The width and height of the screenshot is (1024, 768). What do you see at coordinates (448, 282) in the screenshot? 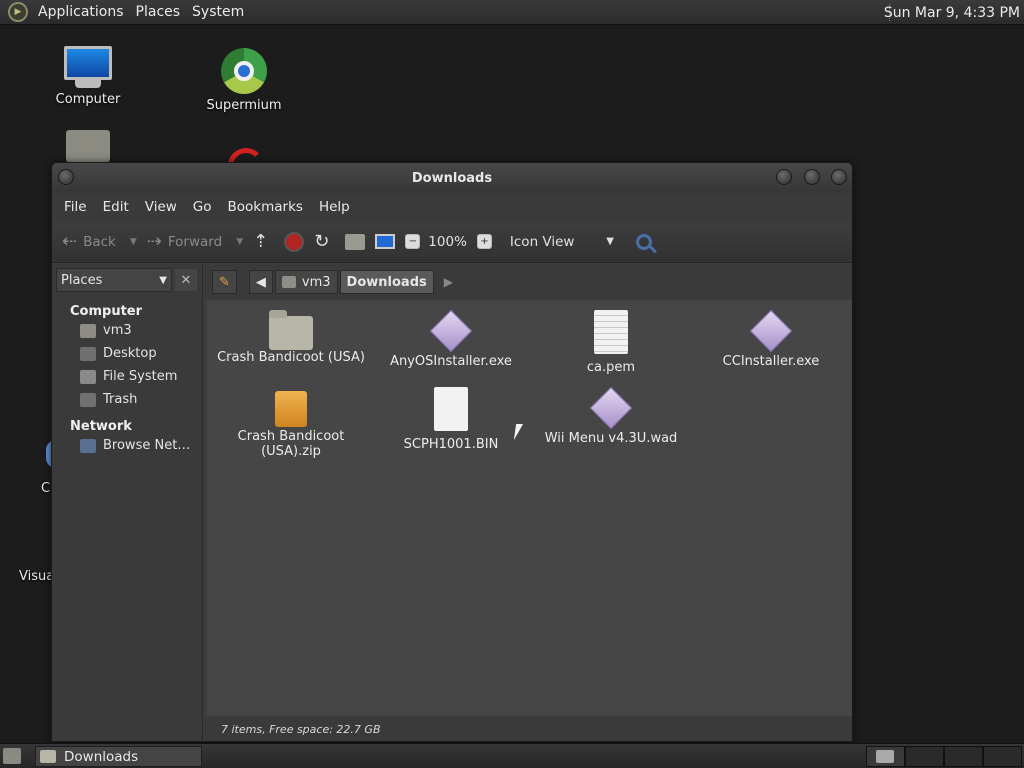
I see `chevron-right-icon: ▶` at bounding box center [448, 282].